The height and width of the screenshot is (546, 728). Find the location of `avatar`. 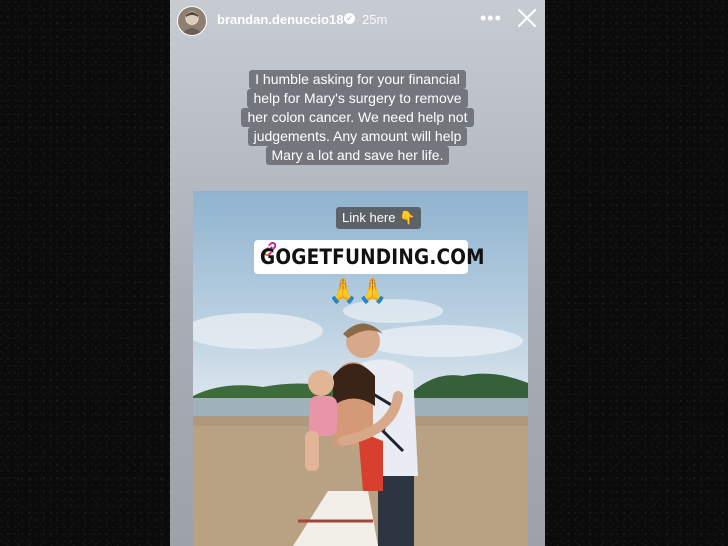

avatar is located at coordinates (192, 21).